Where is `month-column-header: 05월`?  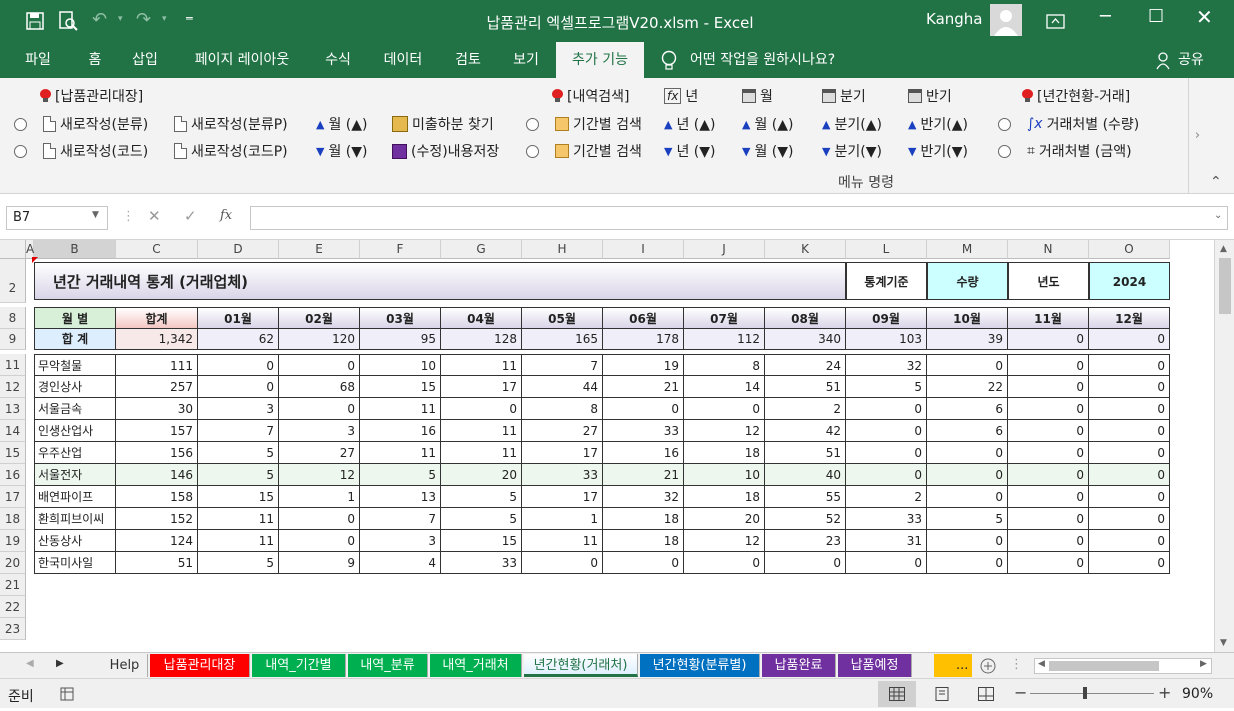
month-column-header: 05월 is located at coordinates (562, 318).